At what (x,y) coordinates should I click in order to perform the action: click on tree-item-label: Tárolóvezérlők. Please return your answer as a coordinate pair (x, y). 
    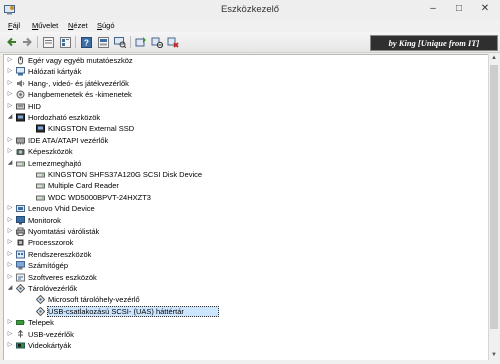
    Looking at the image, I should click on (53, 288).